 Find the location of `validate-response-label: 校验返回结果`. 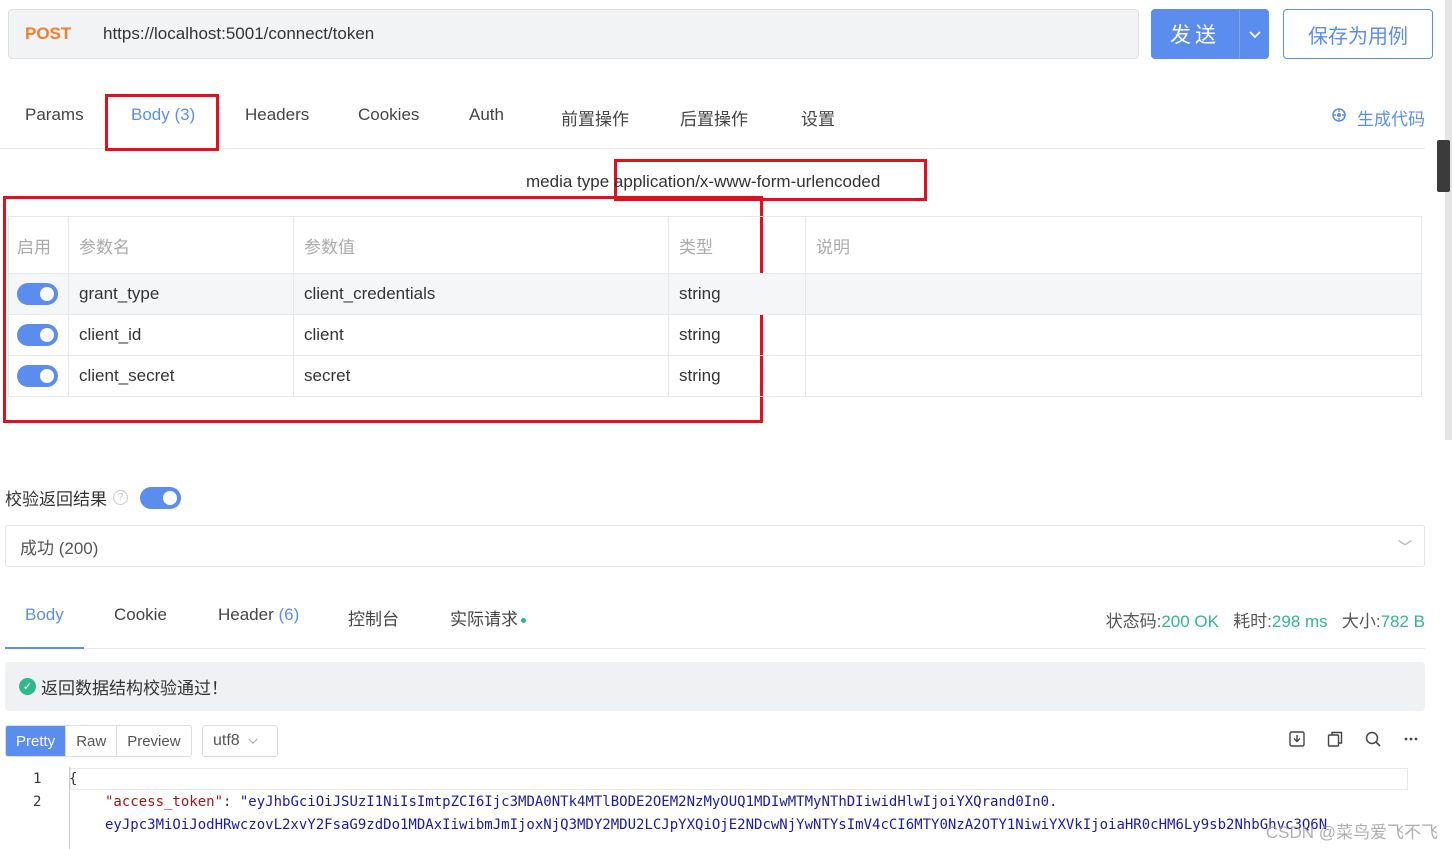

validate-response-label: 校验返回结果 is located at coordinates (56, 499).